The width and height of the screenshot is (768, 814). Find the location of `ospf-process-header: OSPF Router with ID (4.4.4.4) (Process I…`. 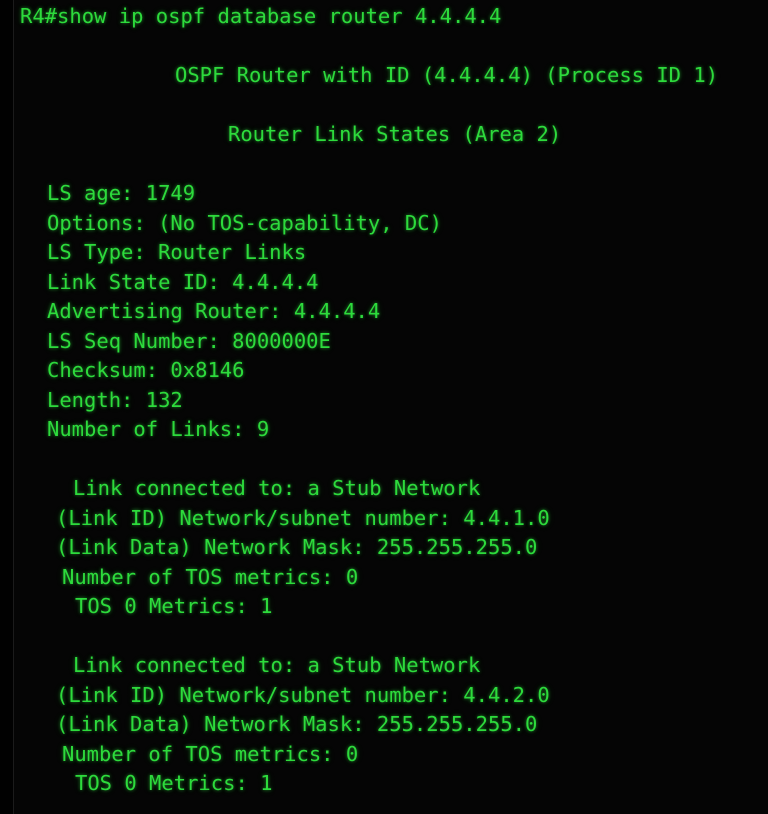

ospf-process-header: OSPF Router with ID (4.4.4.4) (Process I… is located at coordinates (447, 75).